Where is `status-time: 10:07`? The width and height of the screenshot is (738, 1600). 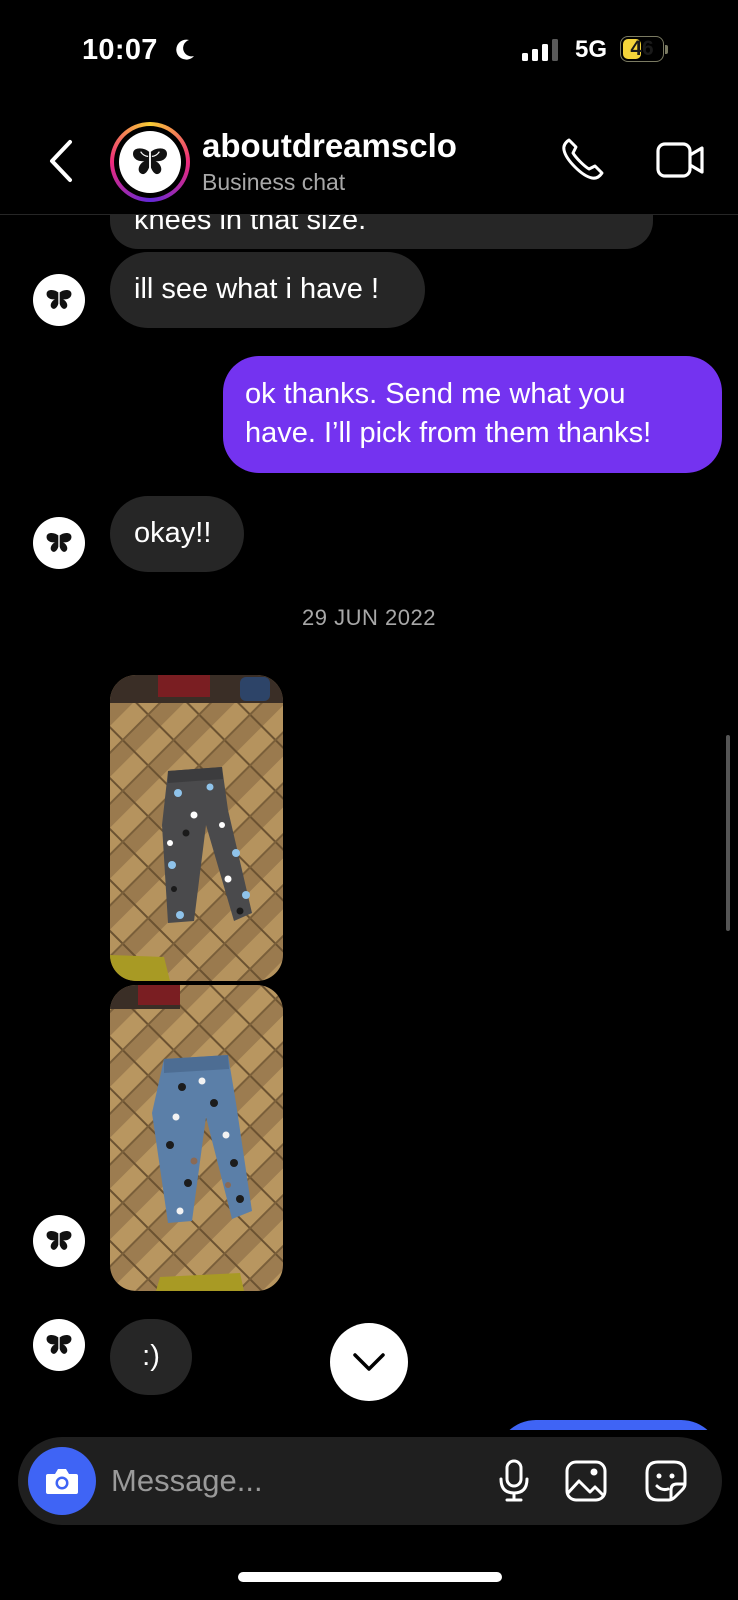
status-time: 10:07 is located at coordinates (120, 50).